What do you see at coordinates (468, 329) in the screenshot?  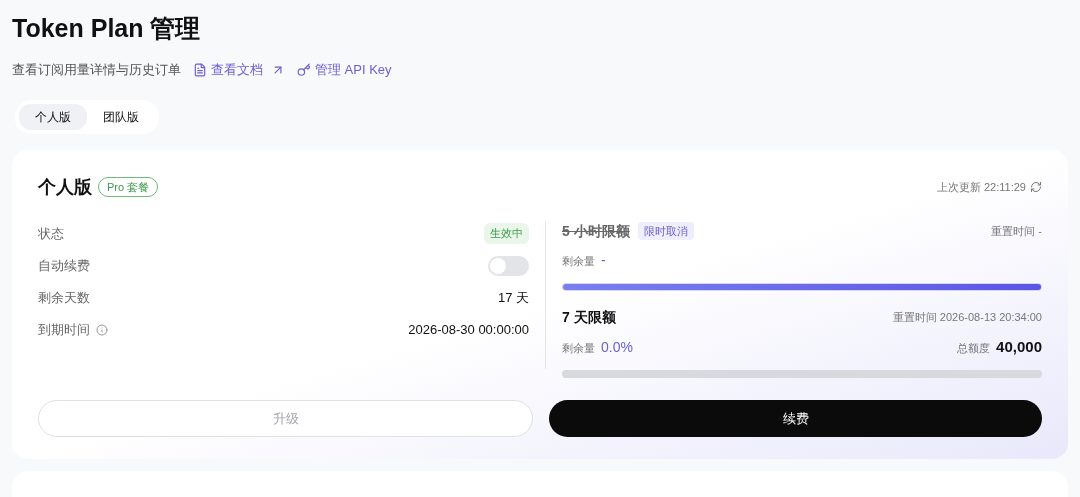 I see `detail-value: 2026-08-30 00:00:00` at bounding box center [468, 329].